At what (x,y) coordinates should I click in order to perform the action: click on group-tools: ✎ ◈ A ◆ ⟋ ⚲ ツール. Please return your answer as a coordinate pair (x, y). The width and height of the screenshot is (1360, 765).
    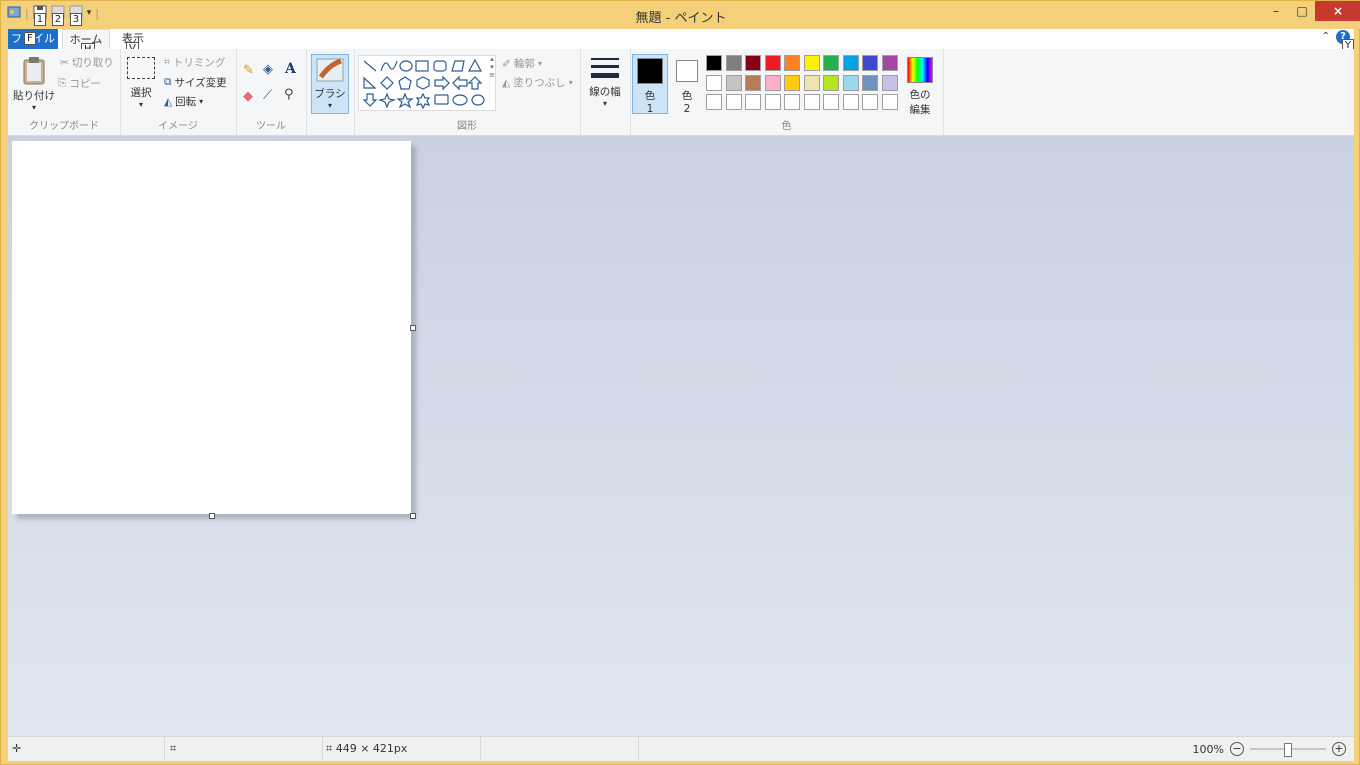
    Looking at the image, I should click on (271, 92).